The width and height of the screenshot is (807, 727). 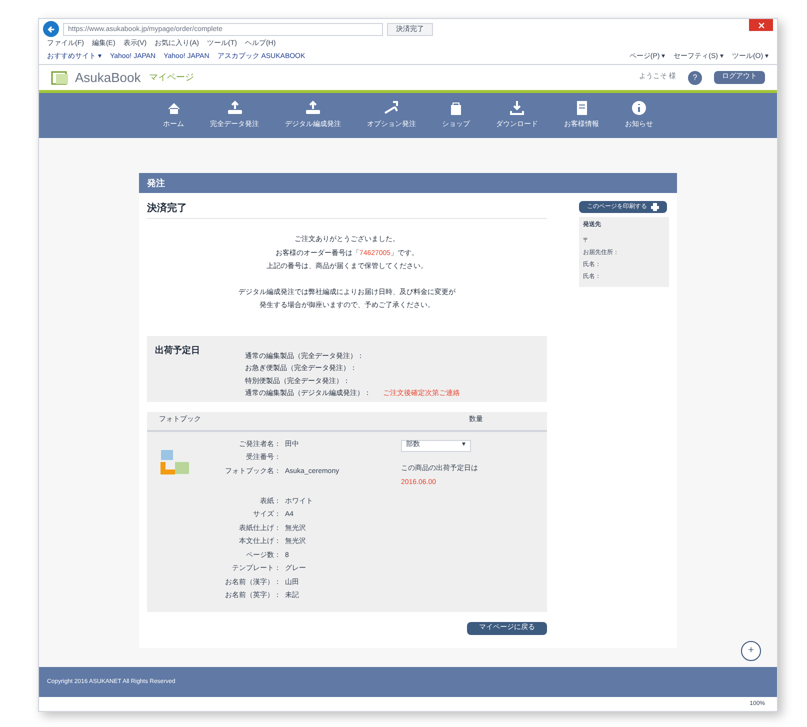 I want to click on info-icon, so click(x=639, y=108).